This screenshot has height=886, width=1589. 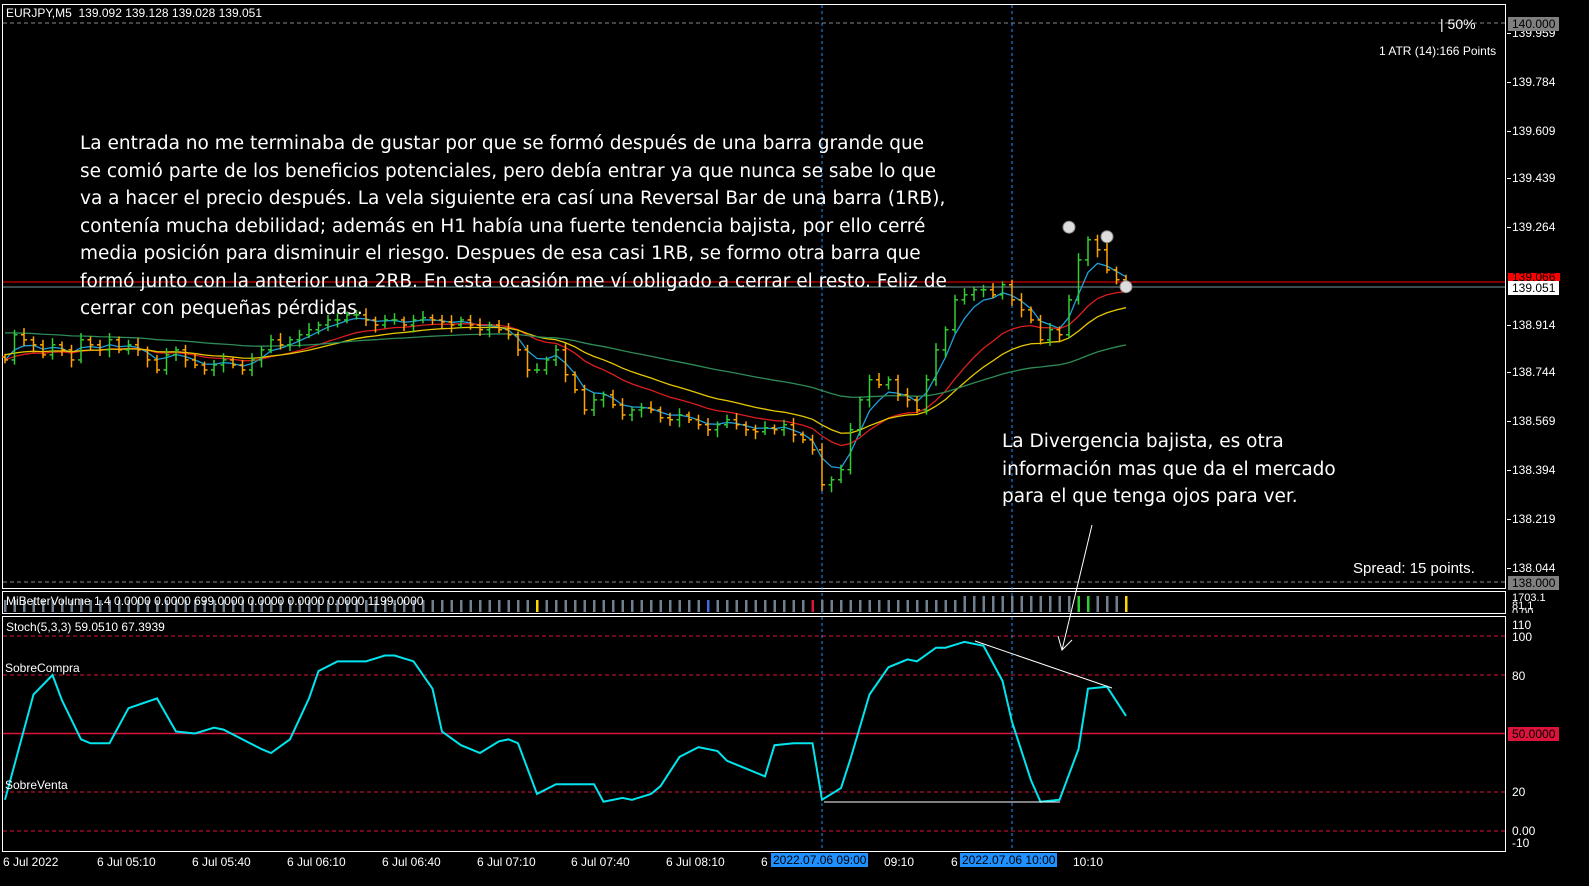 What do you see at coordinates (1534, 288) in the screenshot?
I see `current-price-marker: 139.051` at bounding box center [1534, 288].